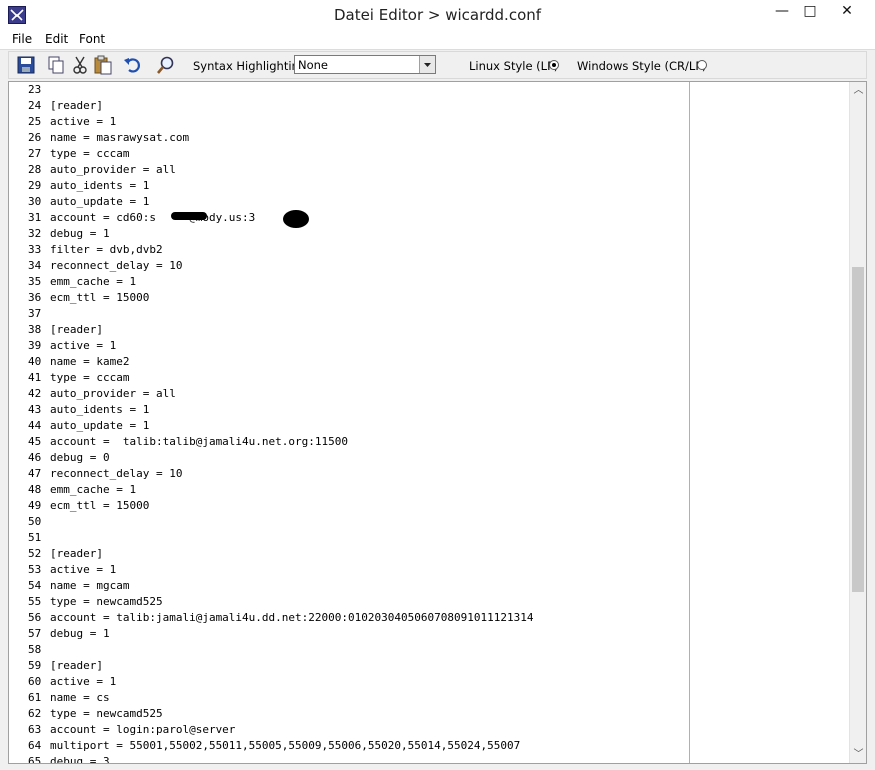 This screenshot has height=770, width=875. What do you see at coordinates (427, 64) in the screenshot?
I see `chevron-down-icon` at bounding box center [427, 64].